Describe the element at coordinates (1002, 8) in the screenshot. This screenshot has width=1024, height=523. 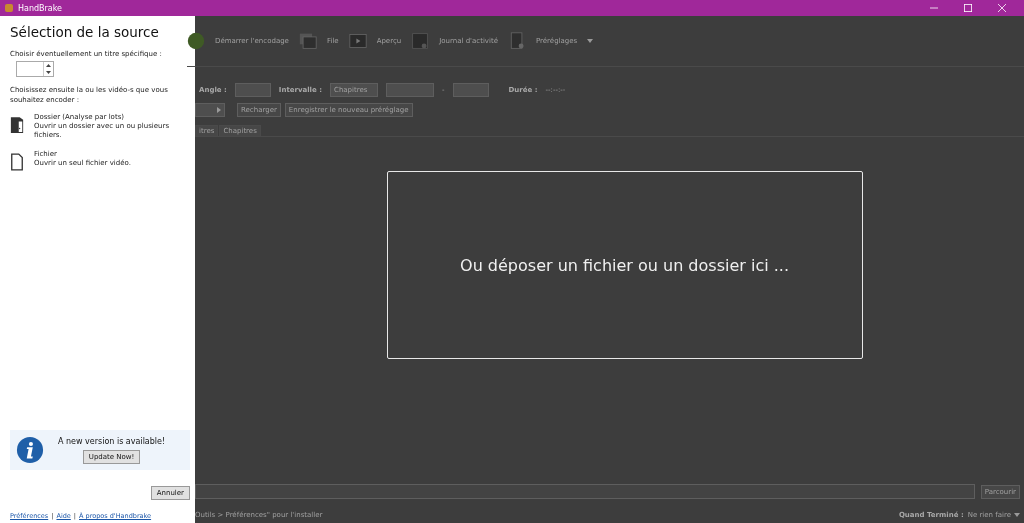
I see `close-icon` at that location.